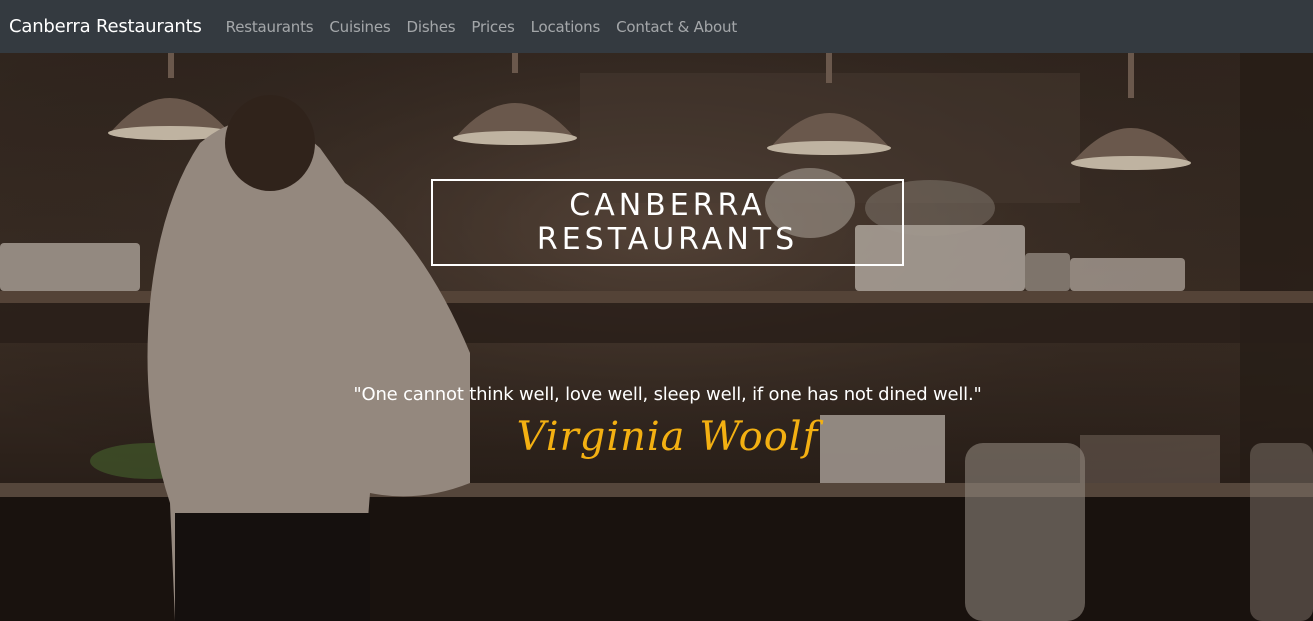  I want to click on nav-link-cuisines: Cuisines, so click(359, 27).